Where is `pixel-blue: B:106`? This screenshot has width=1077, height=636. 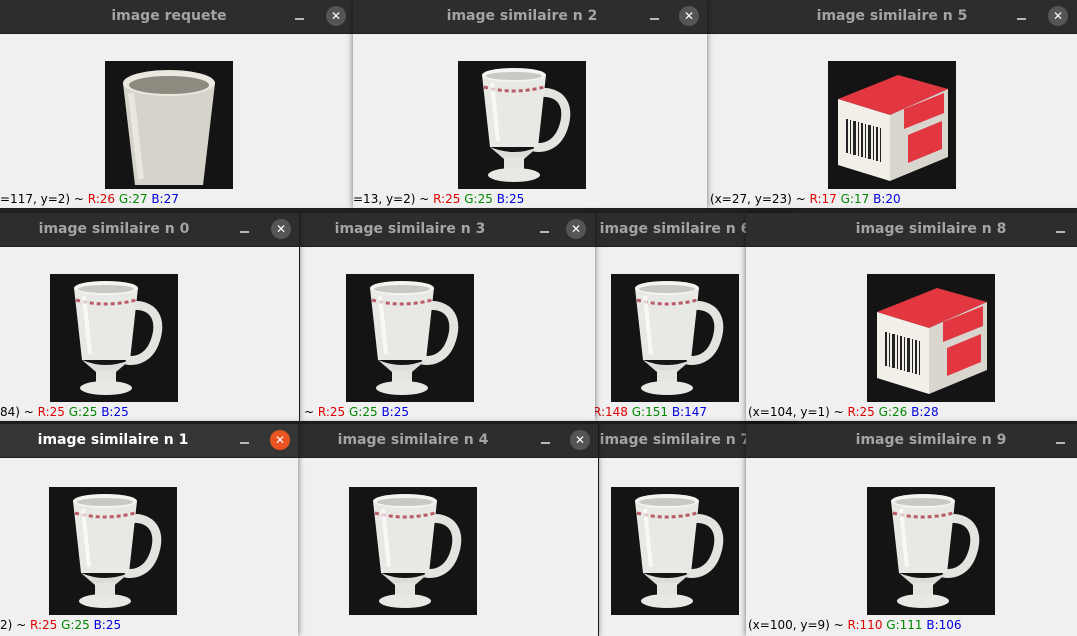 pixel-blue: B:106 is located at coordinates (944, 625).